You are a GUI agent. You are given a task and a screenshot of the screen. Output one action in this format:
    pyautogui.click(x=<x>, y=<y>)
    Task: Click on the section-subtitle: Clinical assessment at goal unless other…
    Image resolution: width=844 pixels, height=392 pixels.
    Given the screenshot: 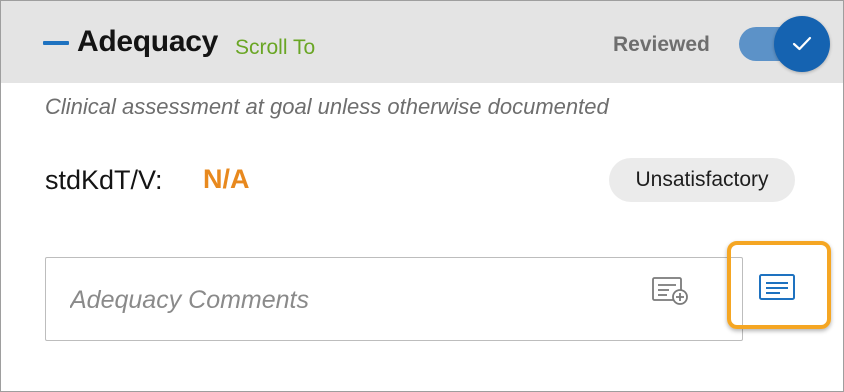 What is the action you would take?
    pyautogui.click(x=327, y=106)
    